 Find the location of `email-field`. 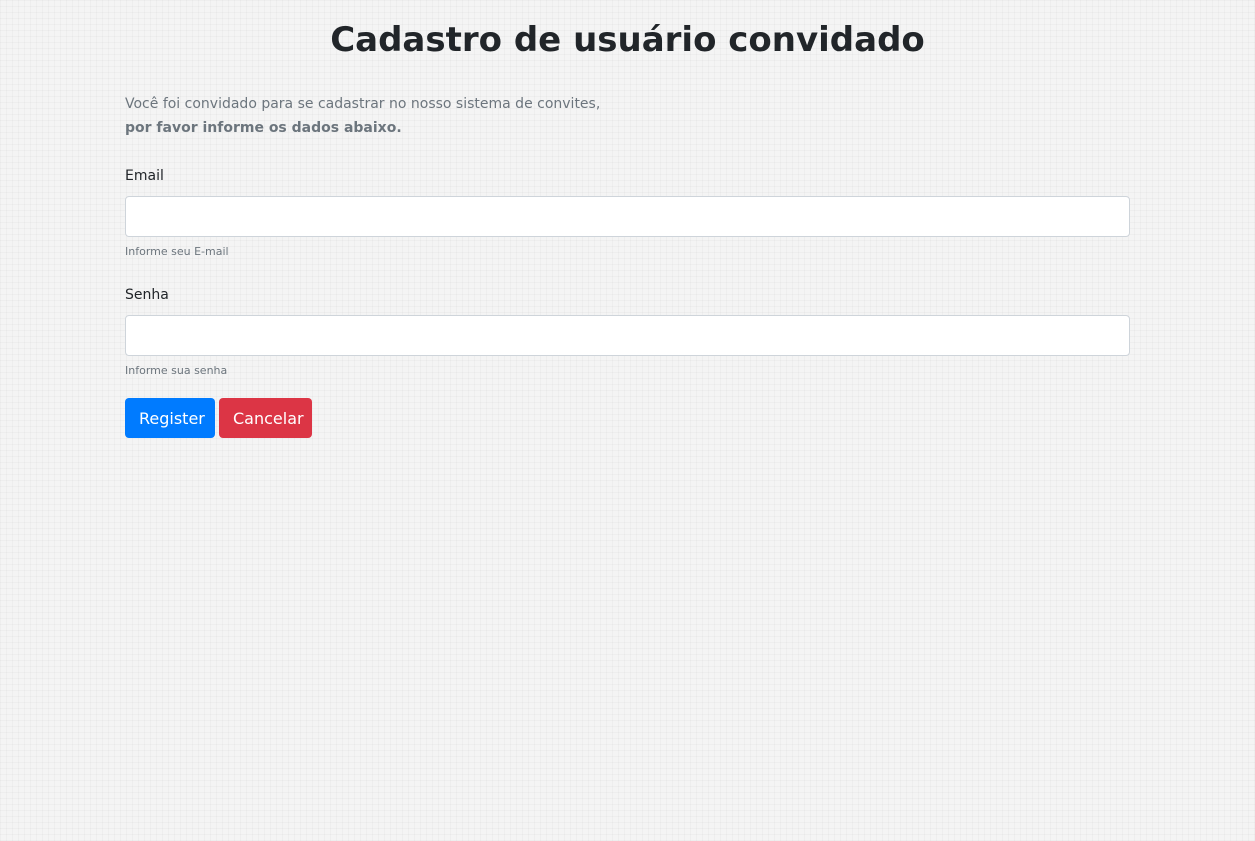

email-field is located at coordinates (627, 216).